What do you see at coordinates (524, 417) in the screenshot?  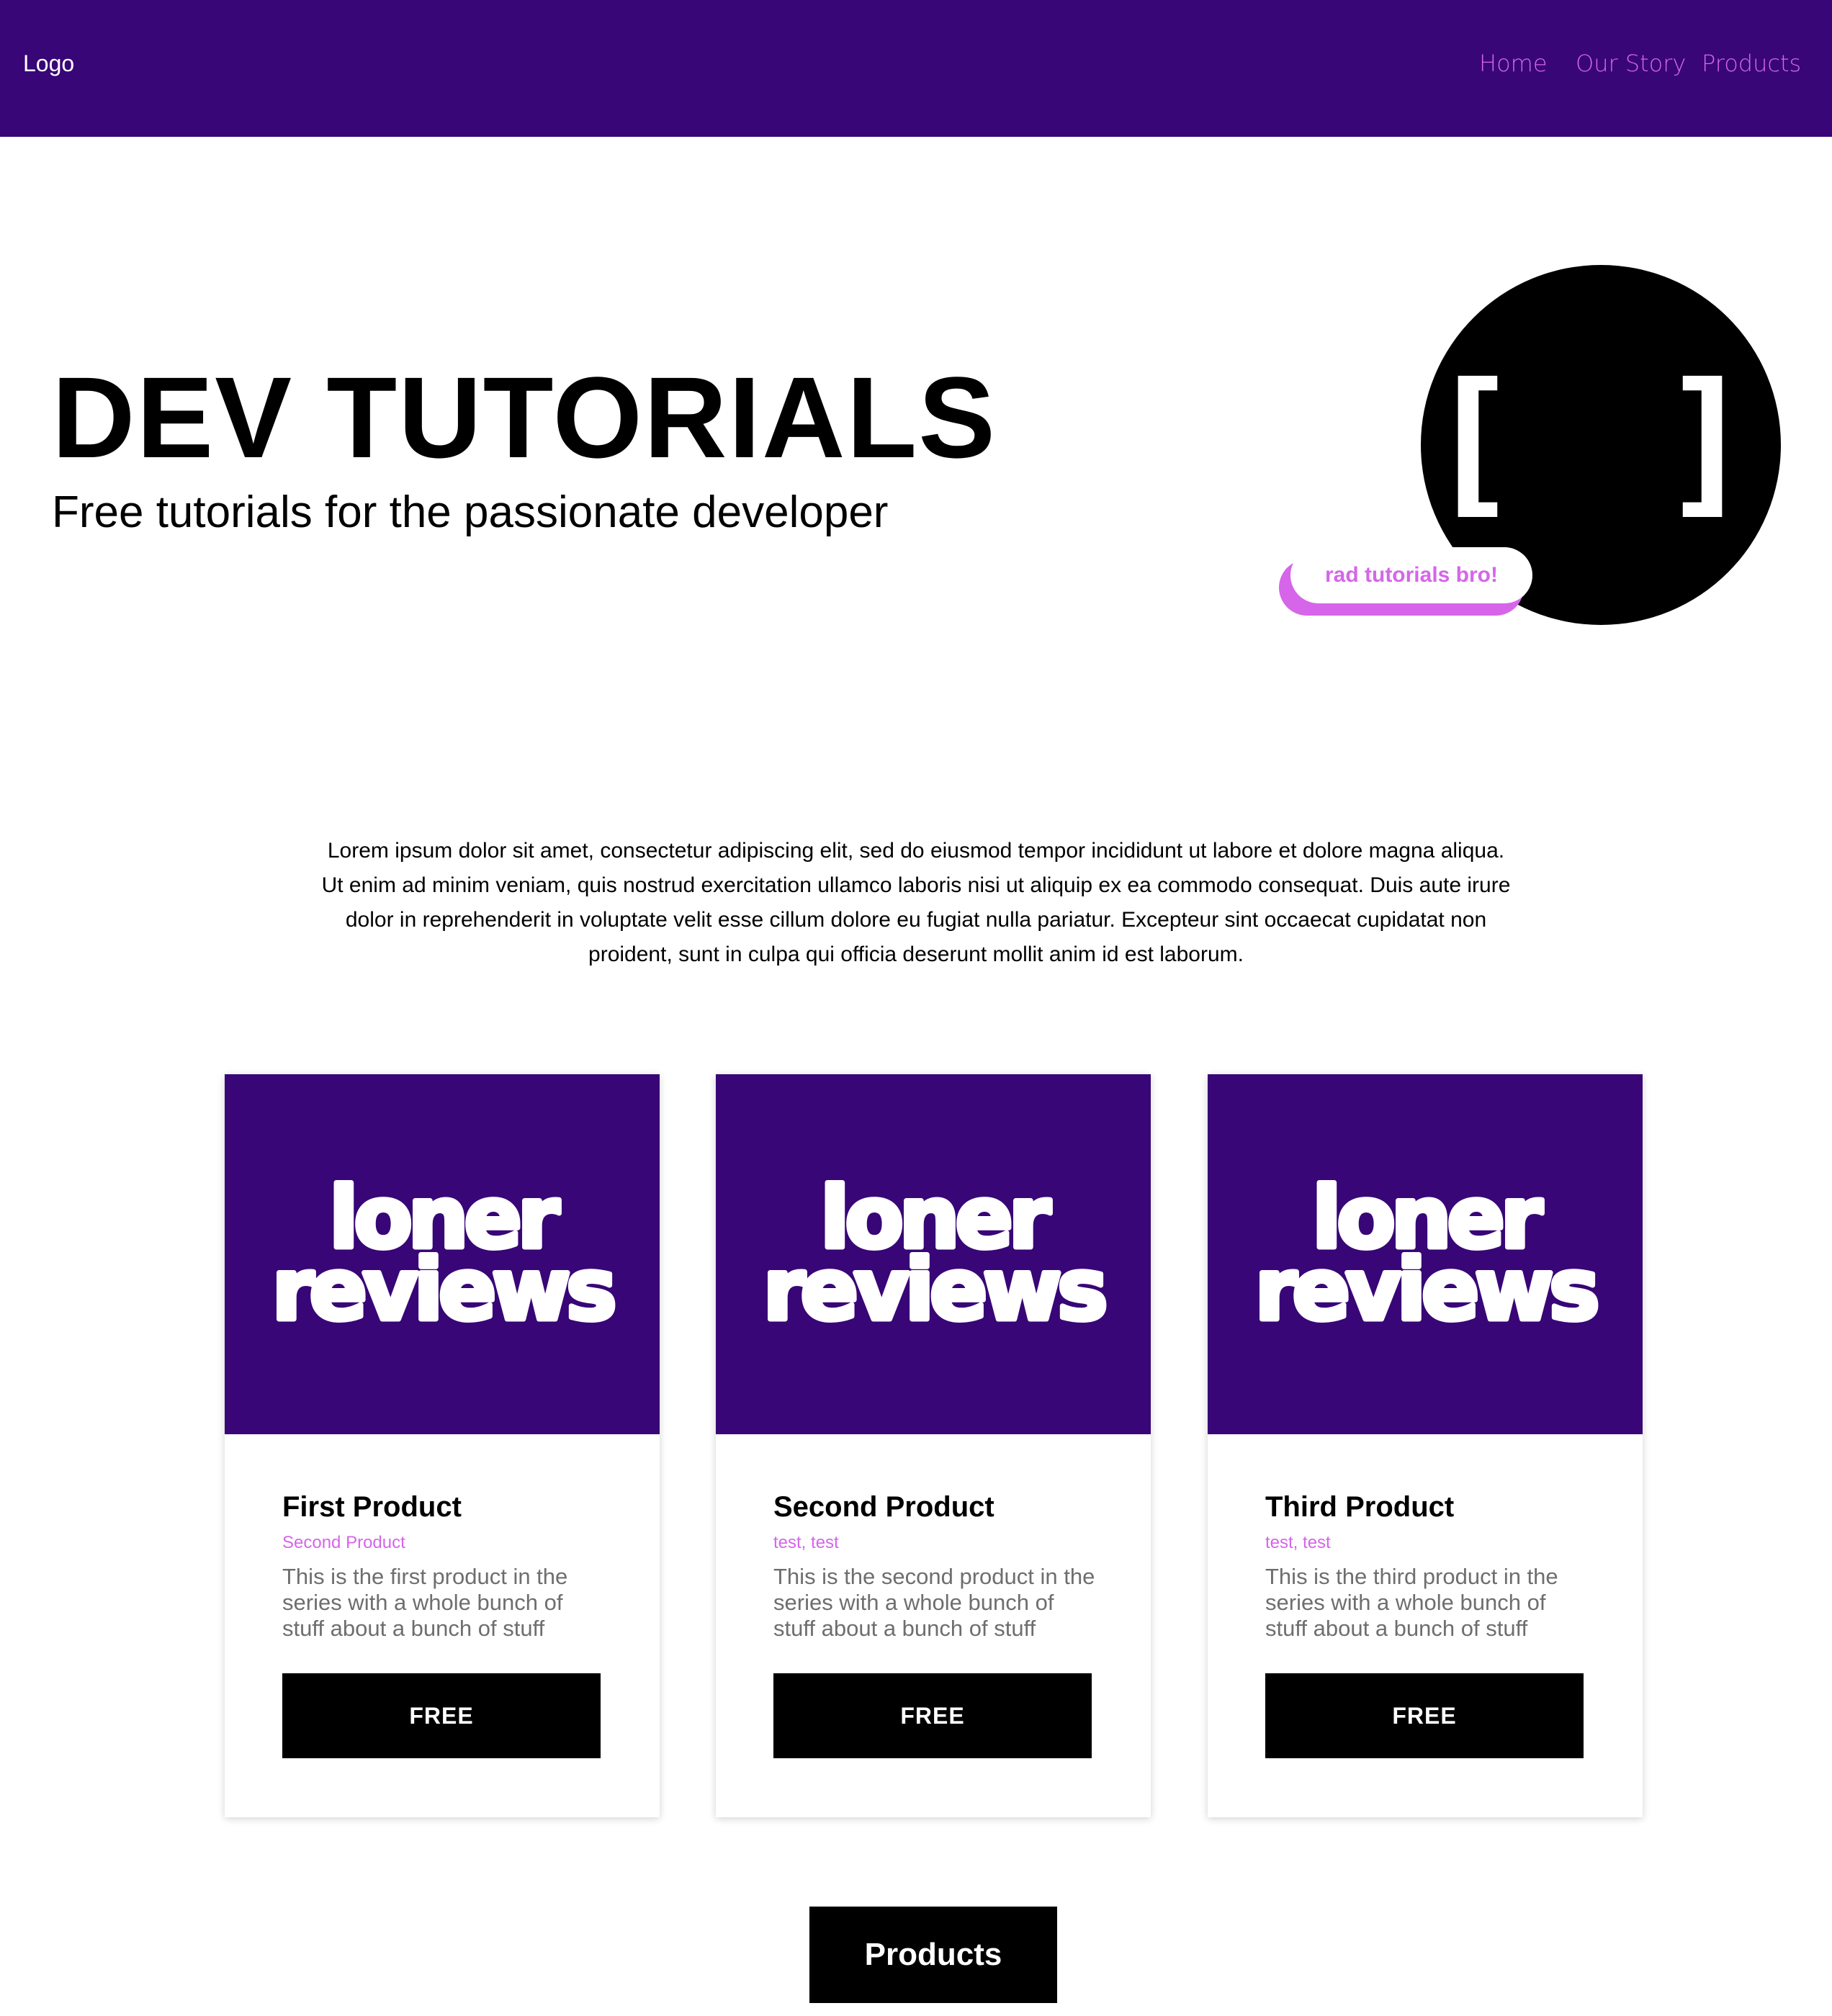 I see `hero-title: DEV TUTORIALS` at bounding box center [524, 417].